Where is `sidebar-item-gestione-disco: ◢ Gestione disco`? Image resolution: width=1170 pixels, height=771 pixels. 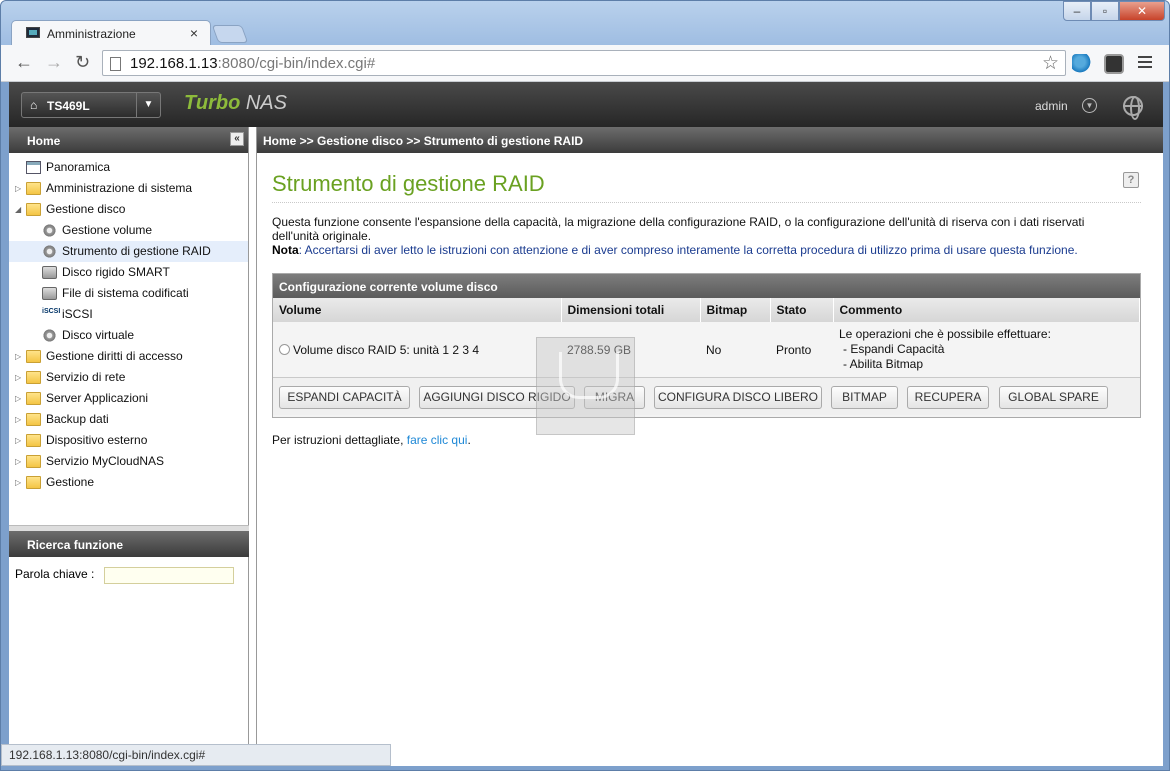
sidebar-item-gestione-disco: ◢ Gestione disco is located at coordinates (128, 209).